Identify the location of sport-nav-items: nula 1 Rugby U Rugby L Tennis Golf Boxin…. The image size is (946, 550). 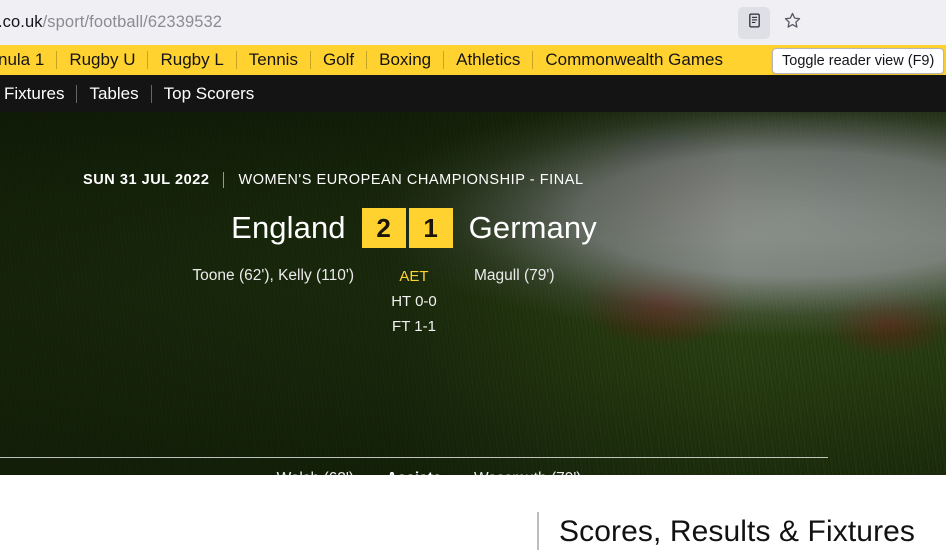
(367, 60).